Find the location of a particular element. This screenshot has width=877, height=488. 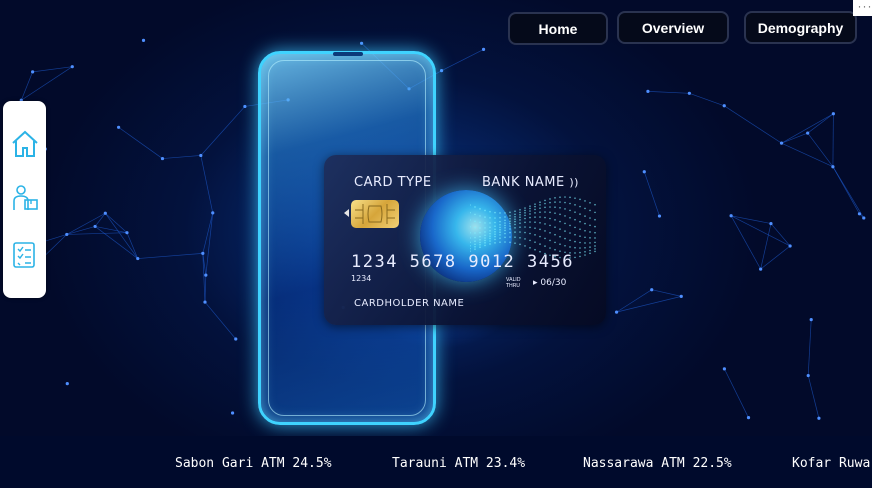

card-expiry: ▸ 06/30 is located at coordinates (550, 283).